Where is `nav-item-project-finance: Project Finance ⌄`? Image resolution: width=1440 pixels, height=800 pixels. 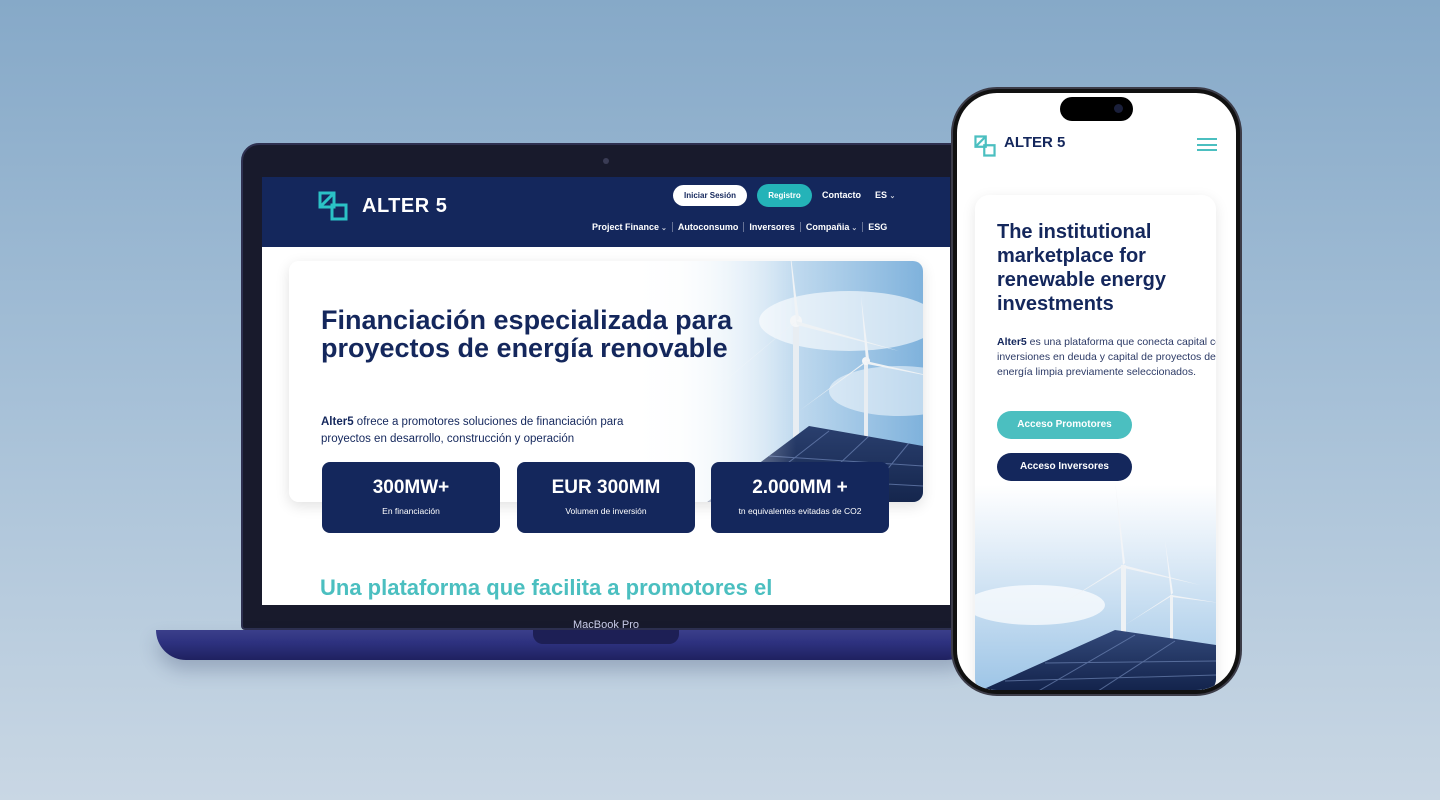 nav-item-project-finance: Project Finance ⌄ is located at coordinates (629, 227).